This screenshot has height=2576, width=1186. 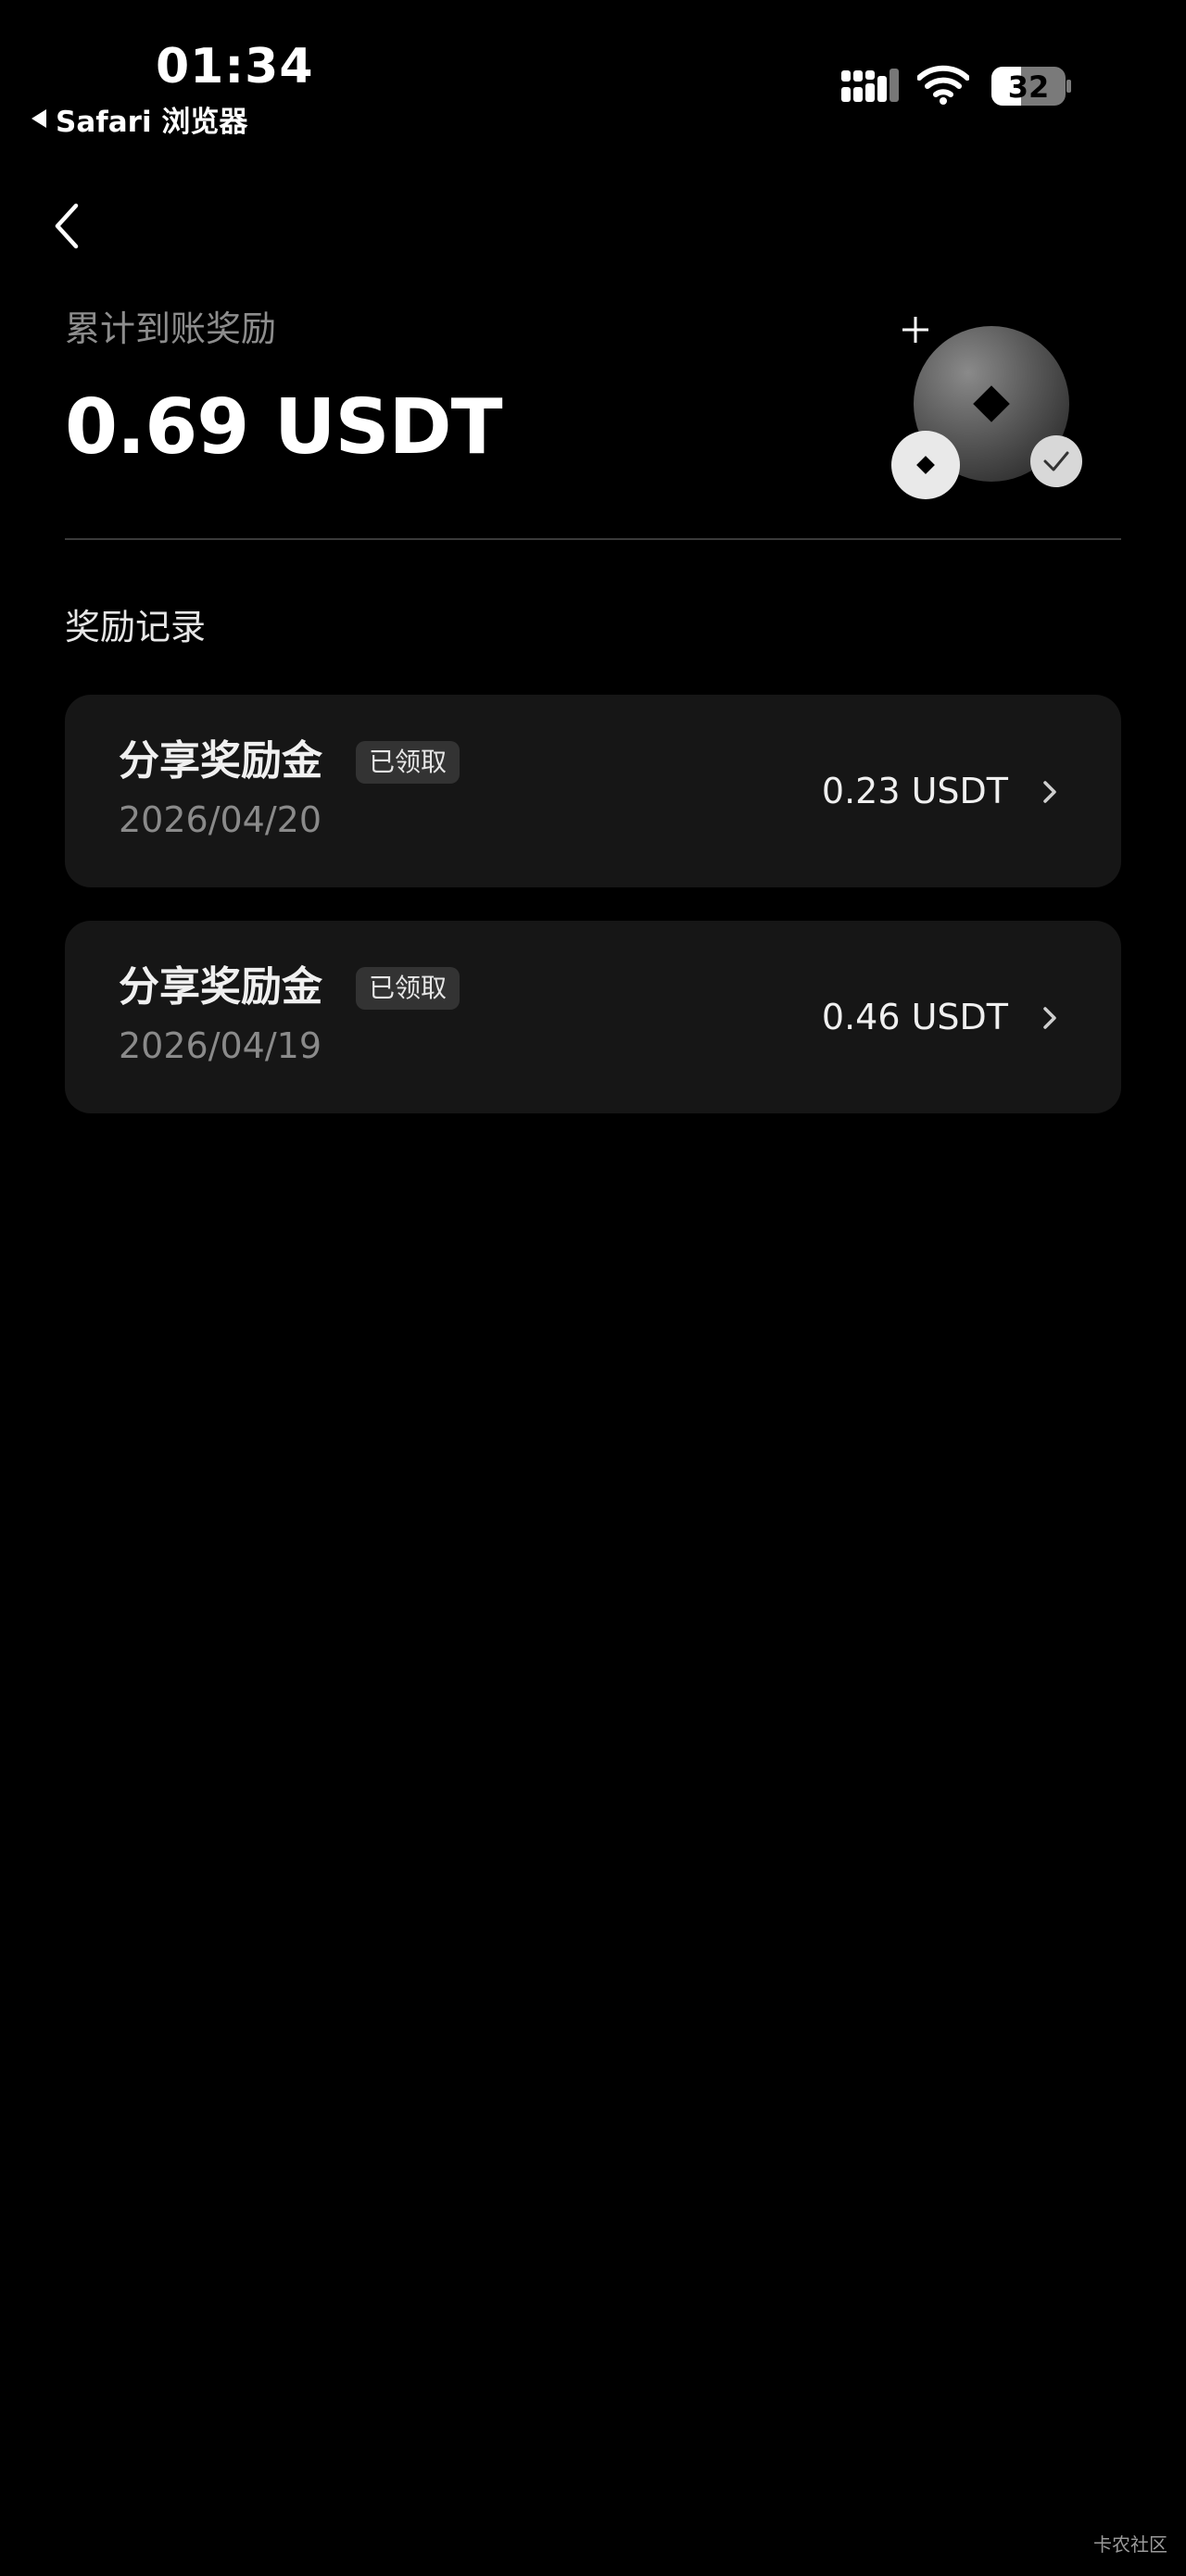 I want to click on chevron-left-icon, so click(x=66, y=226).